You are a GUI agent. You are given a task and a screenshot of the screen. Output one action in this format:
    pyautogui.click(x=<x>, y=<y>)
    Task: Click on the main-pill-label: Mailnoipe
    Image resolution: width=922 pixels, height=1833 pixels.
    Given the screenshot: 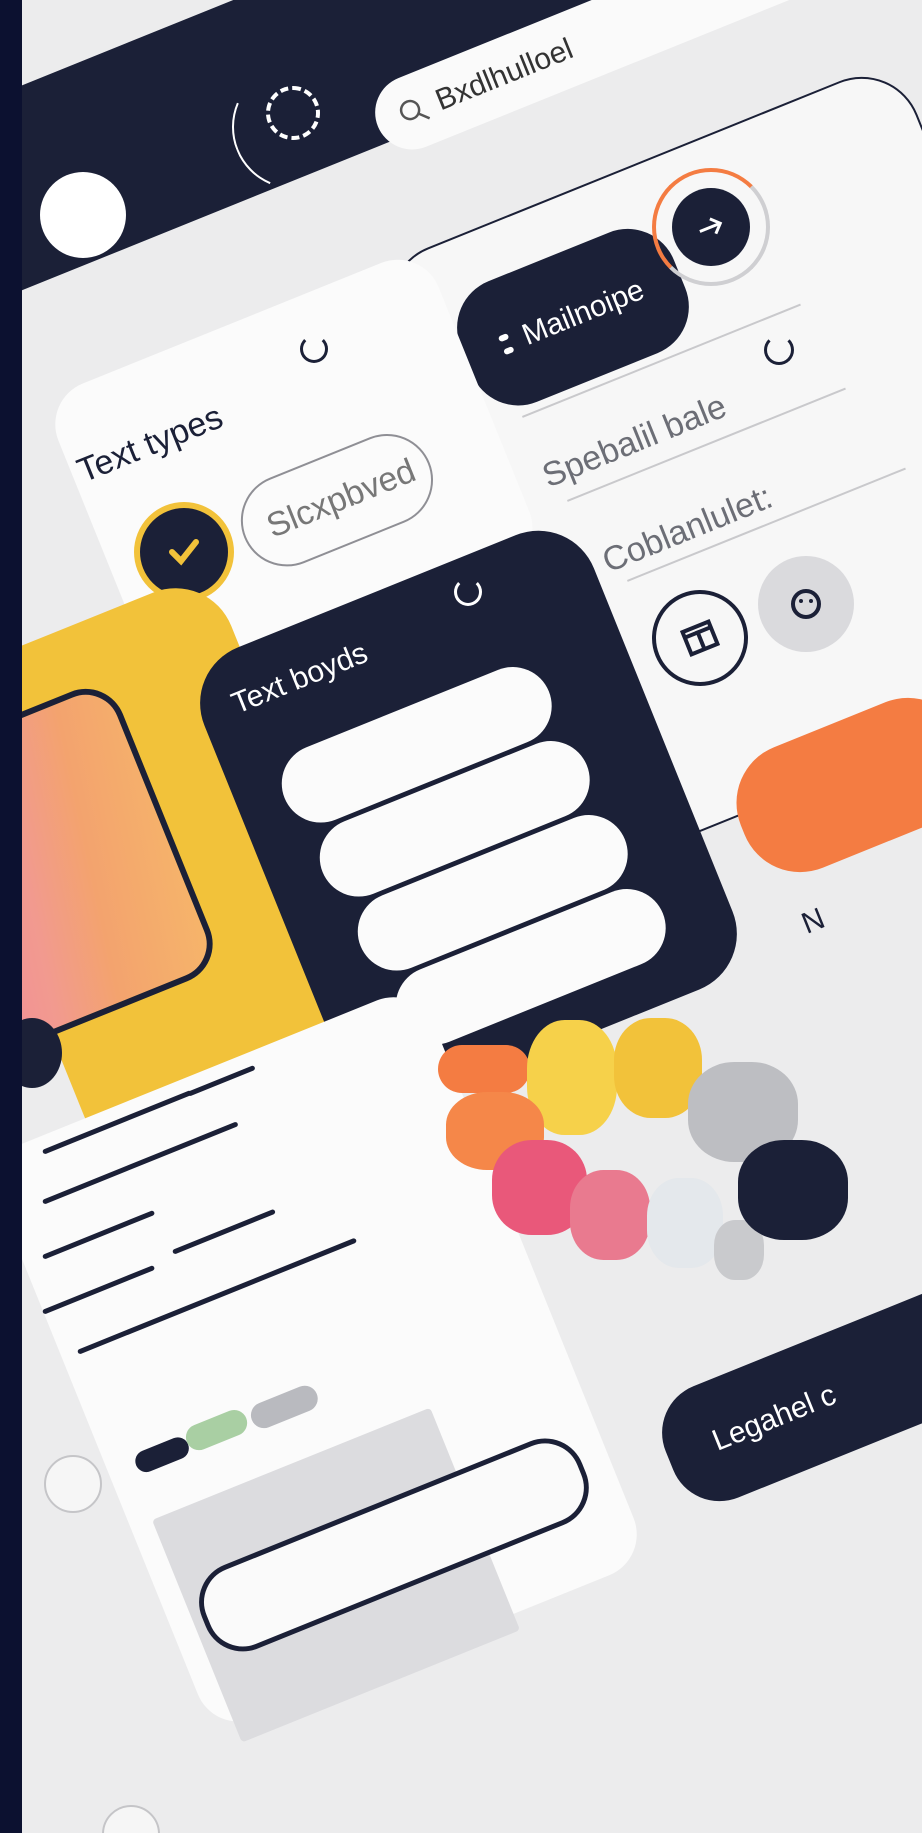 What is the action you would take?
    pyautogui.click(x=583, y=312)
    